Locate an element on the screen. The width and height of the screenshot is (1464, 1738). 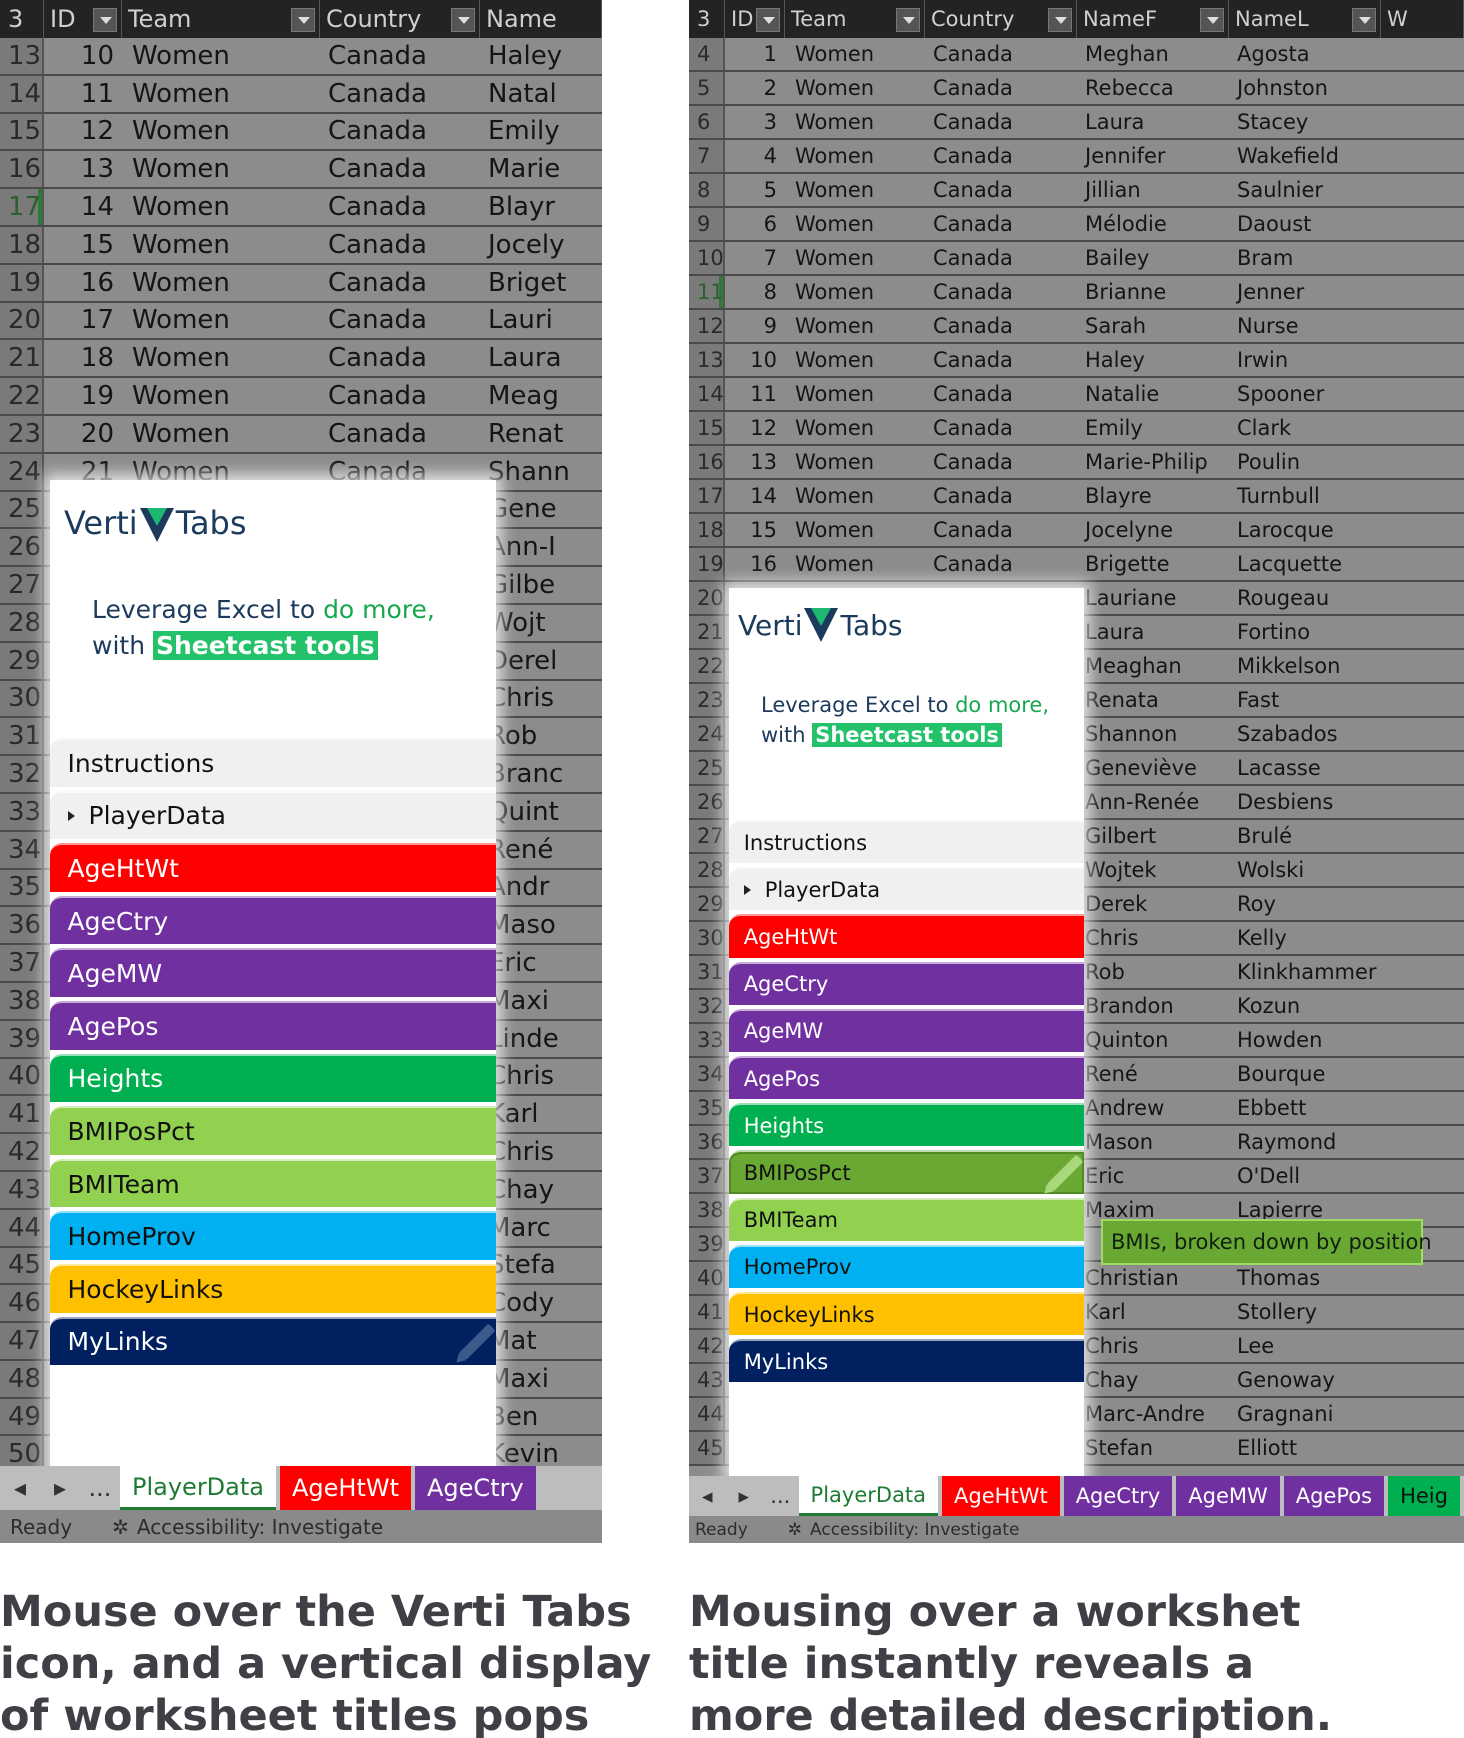
cell-last: Thomas is located at coordinates (1305, 1278).